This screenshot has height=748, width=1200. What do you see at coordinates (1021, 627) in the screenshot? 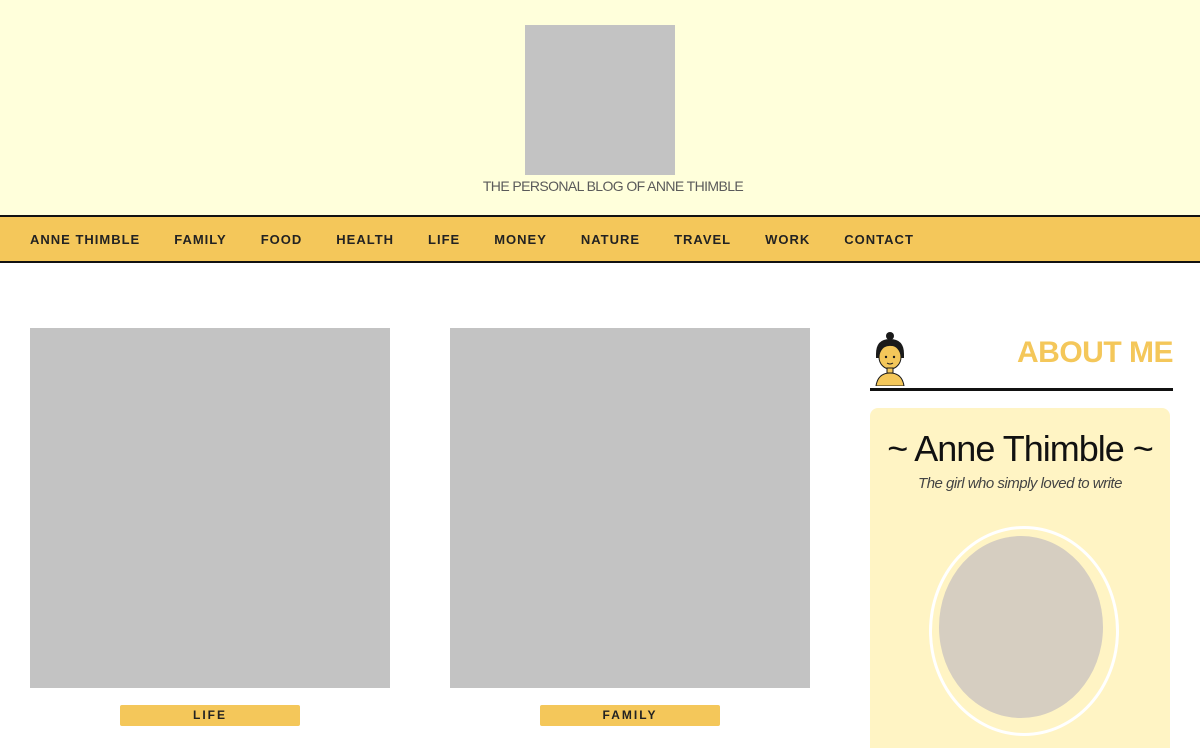
I see `author-portrait` at bounding box center [1021, 627].